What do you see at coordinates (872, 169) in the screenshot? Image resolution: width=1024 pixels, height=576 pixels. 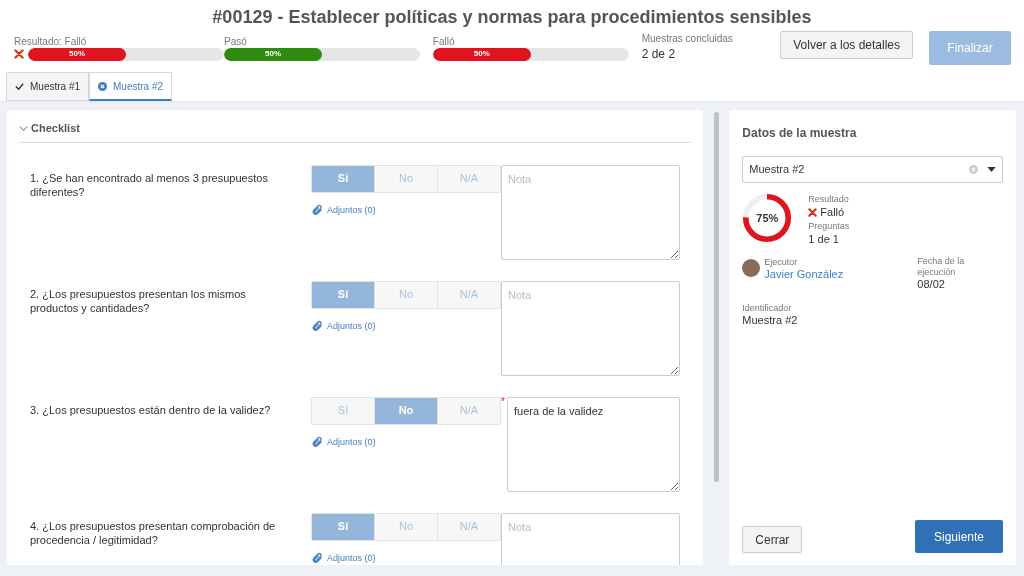 I see `sample-select: Muestra #2` at bounding box center [872, 169].